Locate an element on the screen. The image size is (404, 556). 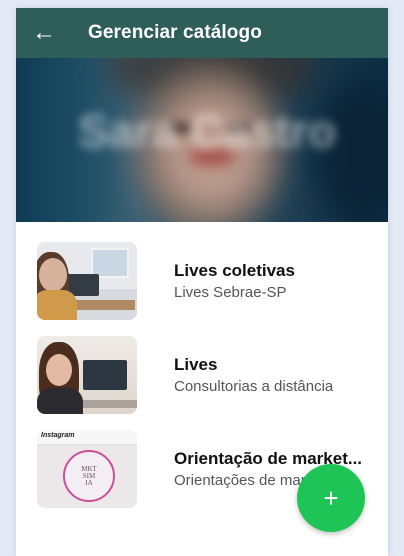
page-title: Gerenciar catálogo is located at coordinates (175, 32).